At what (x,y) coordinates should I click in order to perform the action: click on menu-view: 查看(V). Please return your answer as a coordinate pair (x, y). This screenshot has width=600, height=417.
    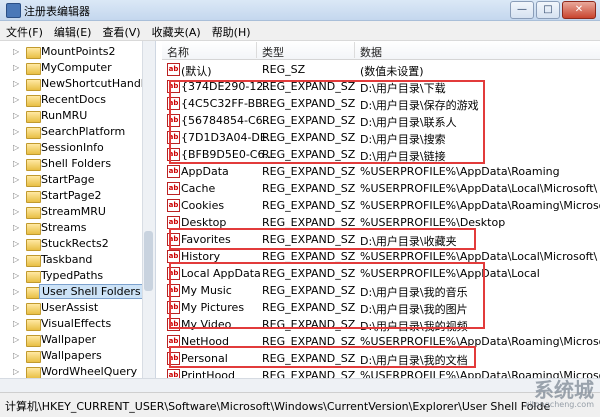
    Looking at the image, I should click on (120, 30).